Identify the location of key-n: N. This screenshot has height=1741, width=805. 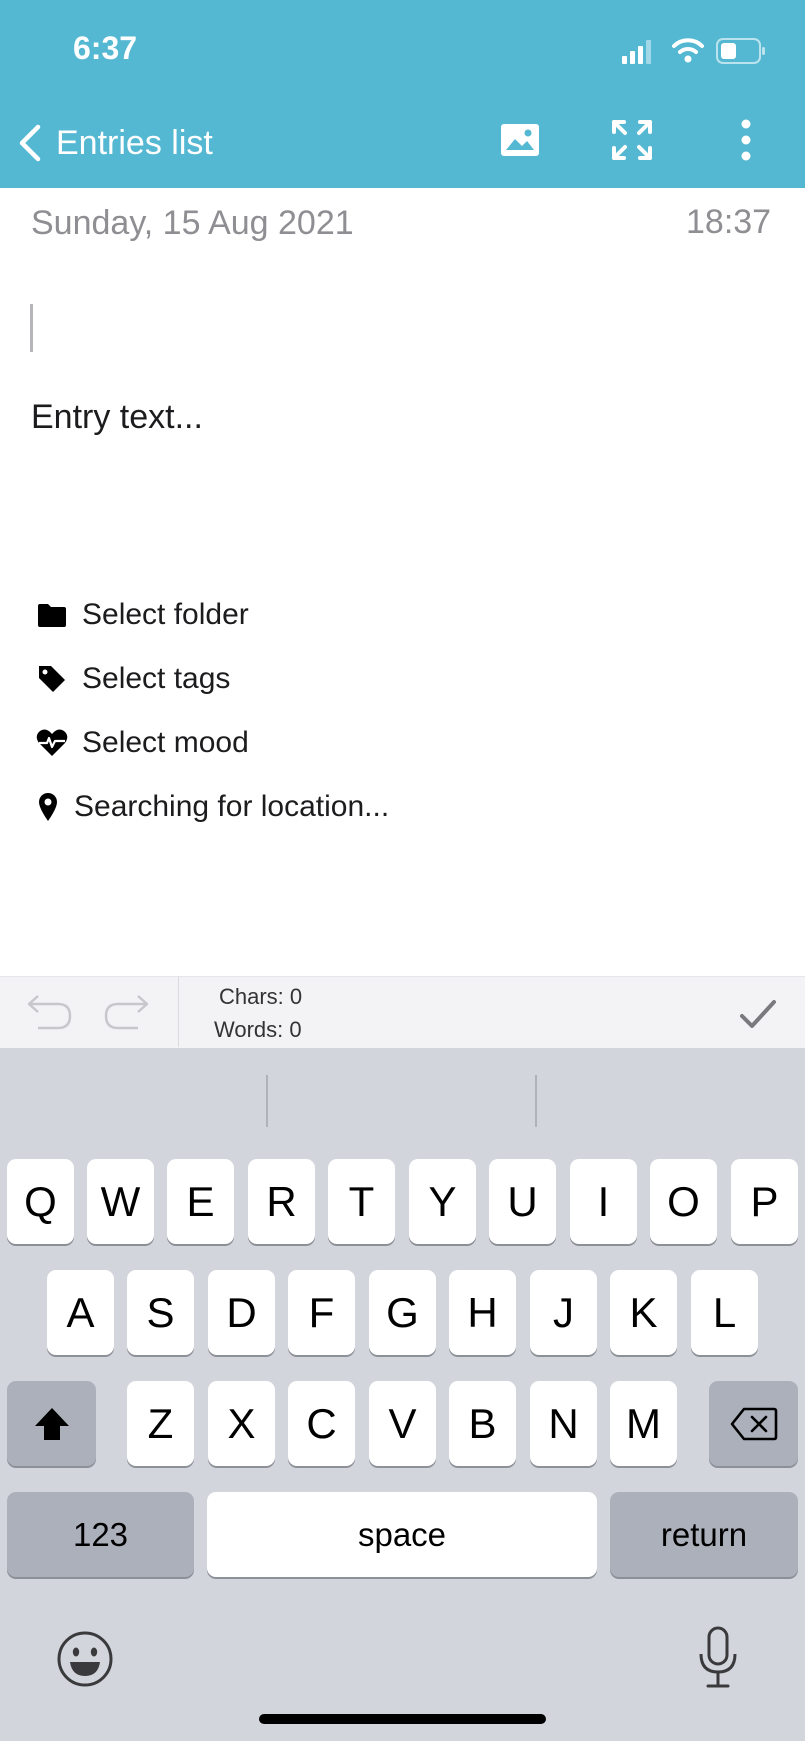
(563, 1423).